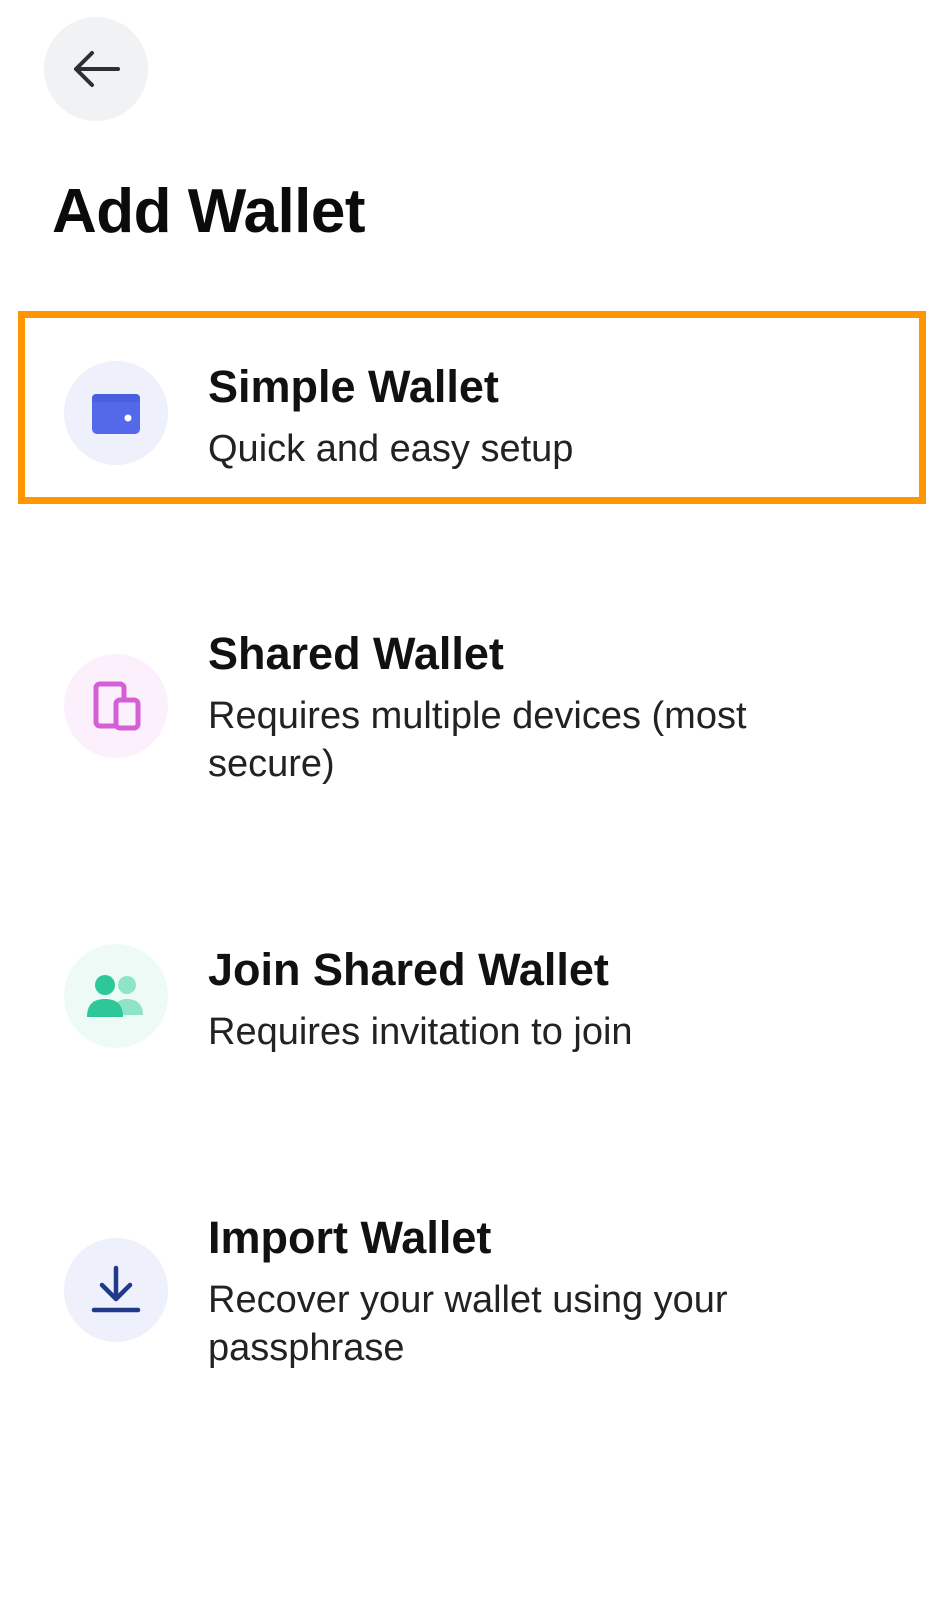  I want to click on wallet-icon, so click(116, 414).